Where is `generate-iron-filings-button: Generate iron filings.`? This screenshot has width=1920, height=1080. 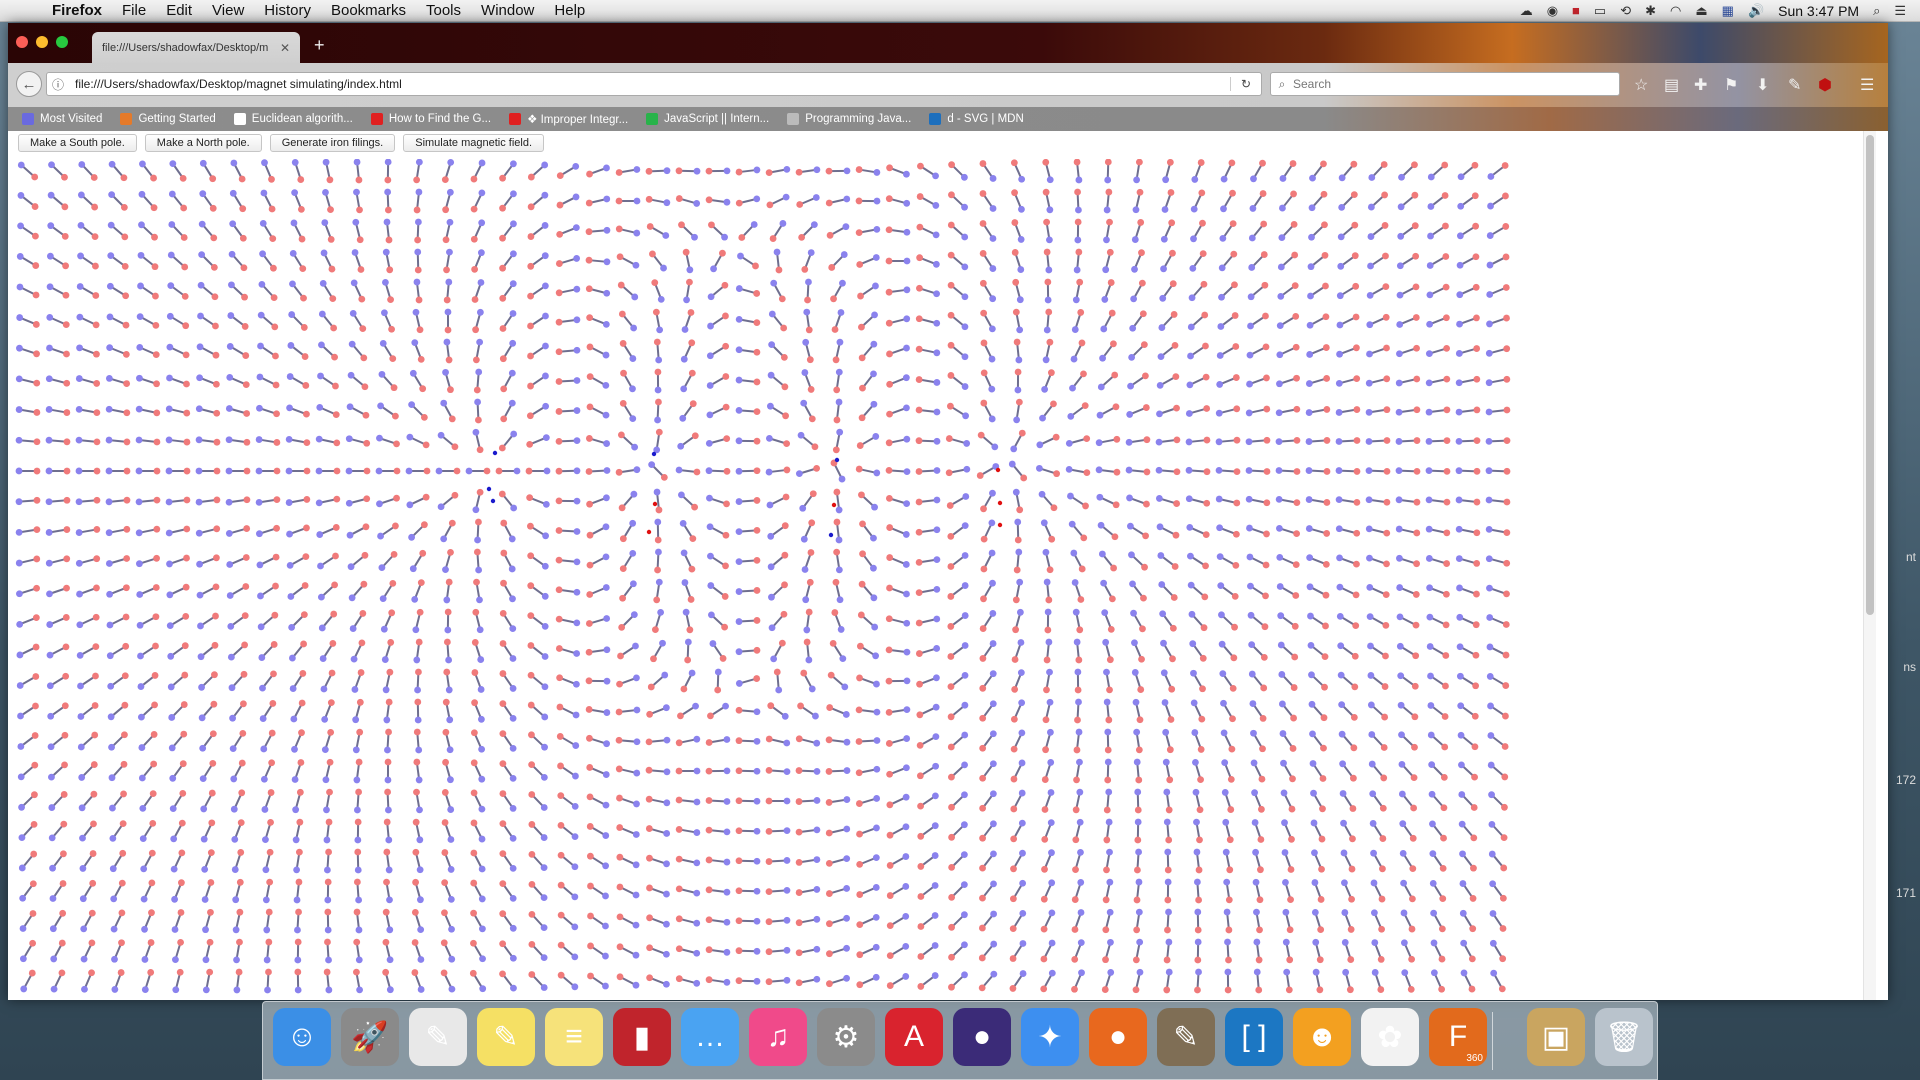 generate-iron-filings-button: Generate iron filings. is located at coordinates (332, 143).